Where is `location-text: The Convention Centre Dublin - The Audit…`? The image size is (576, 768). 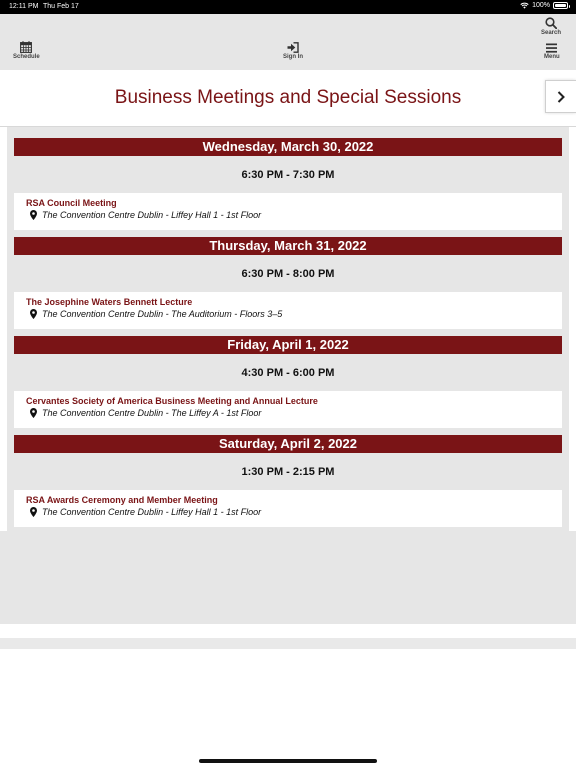 location-text: The Convention Centre Dublin - The Audit… is located at coordinates (162, 314).